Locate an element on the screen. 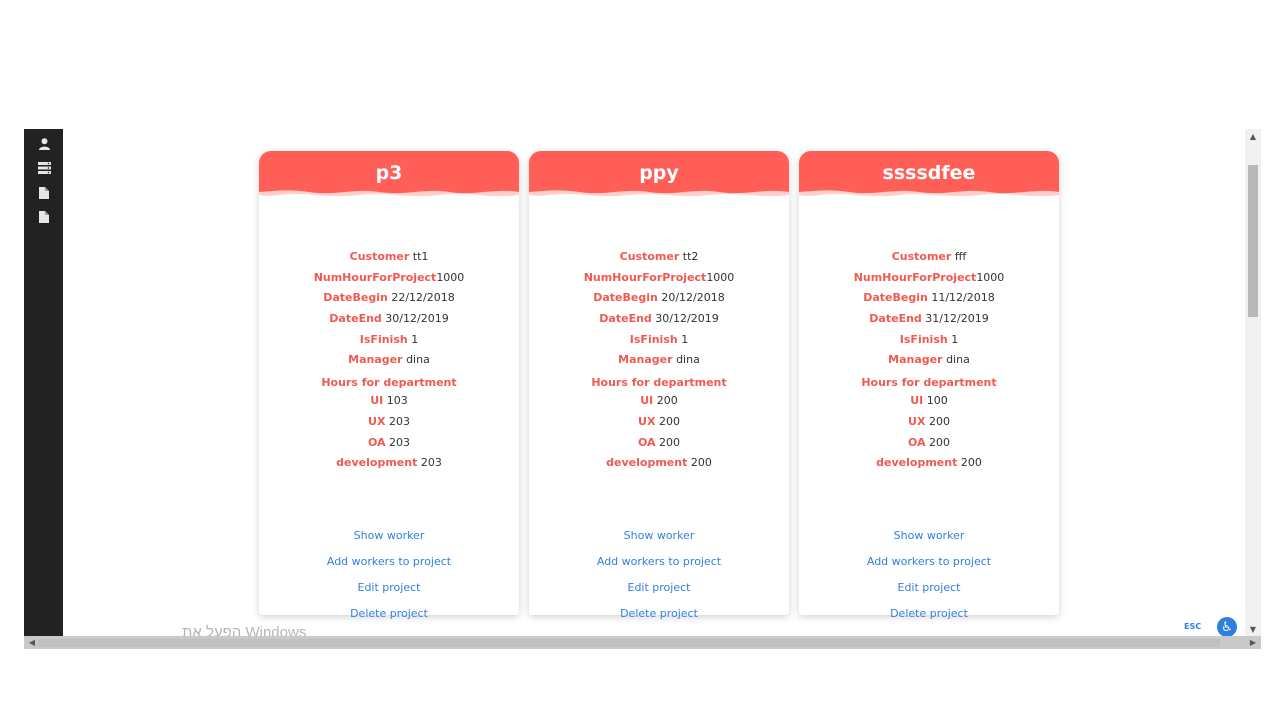 This screenshot has width=1280, height=720. ui-value: 200 is located at coordinates (667, 401).